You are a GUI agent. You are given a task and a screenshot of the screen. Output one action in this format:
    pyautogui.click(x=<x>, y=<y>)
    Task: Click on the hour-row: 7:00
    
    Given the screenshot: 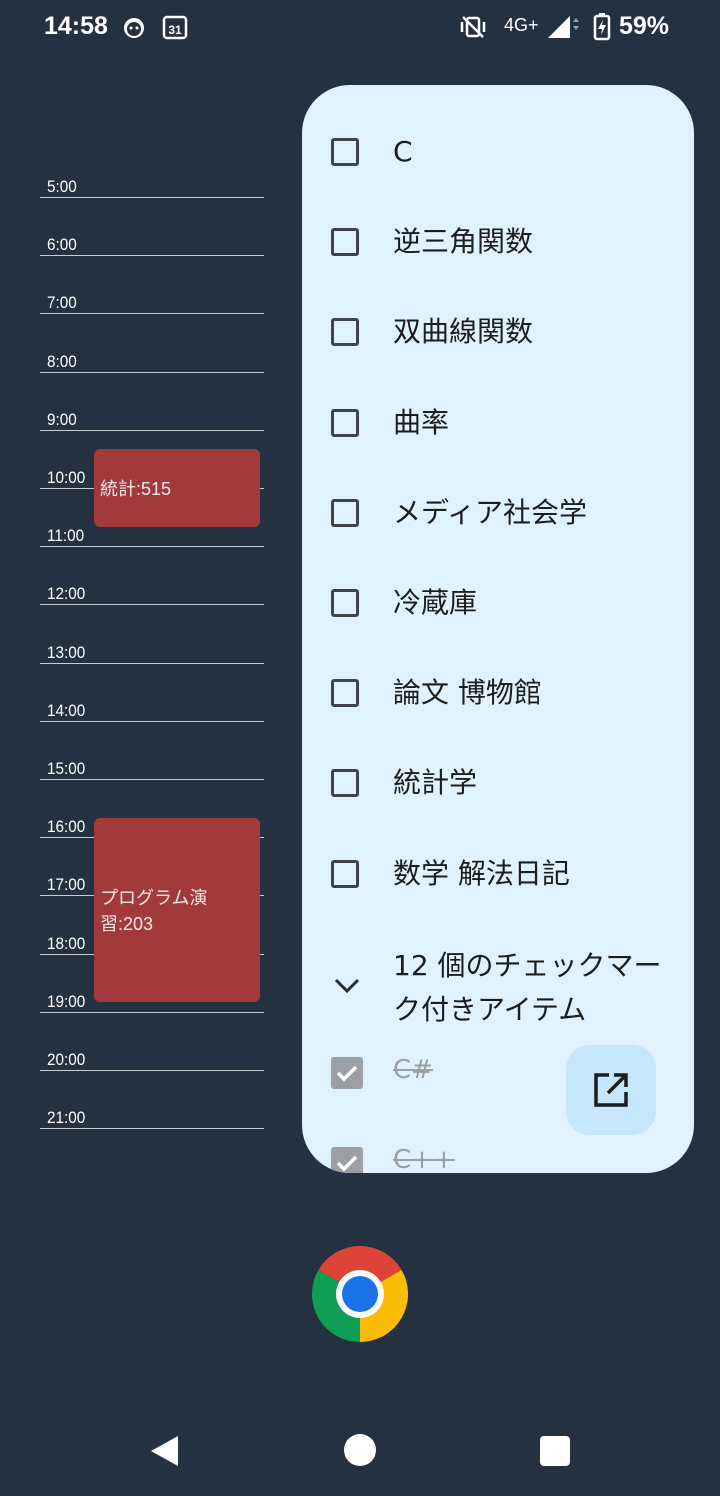 What is the action you would take?
    pyautogui.click(x=152, y=302)
    